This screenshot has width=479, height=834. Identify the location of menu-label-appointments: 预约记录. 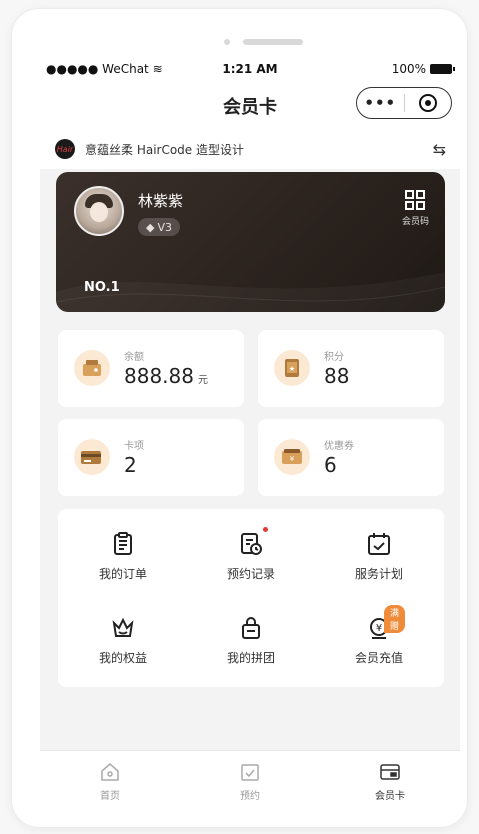
(250, 574).